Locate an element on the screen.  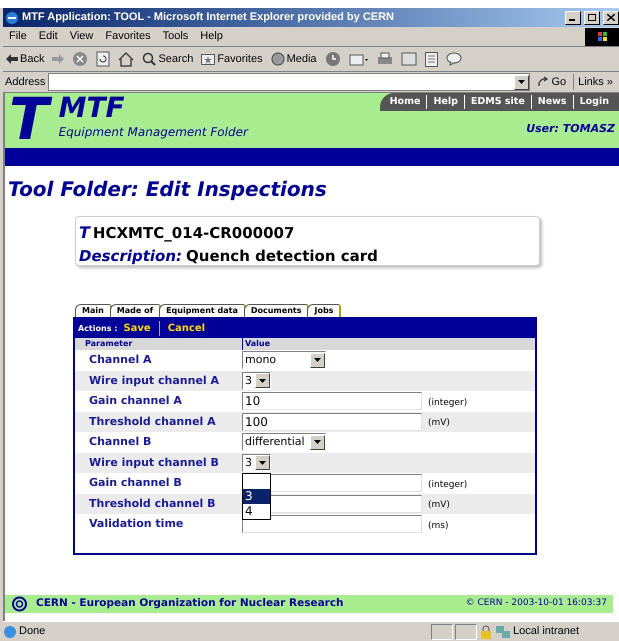
user-label: User: TOMASZ is located at coordinates (570, 129).